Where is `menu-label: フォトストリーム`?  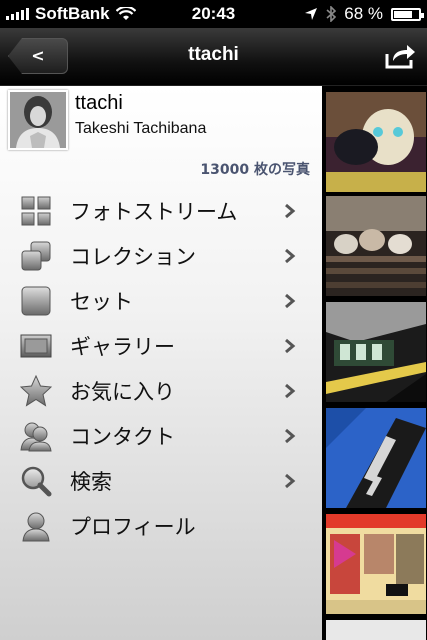 menu-label: フォトストリーム is located at coordinates (154, 211).